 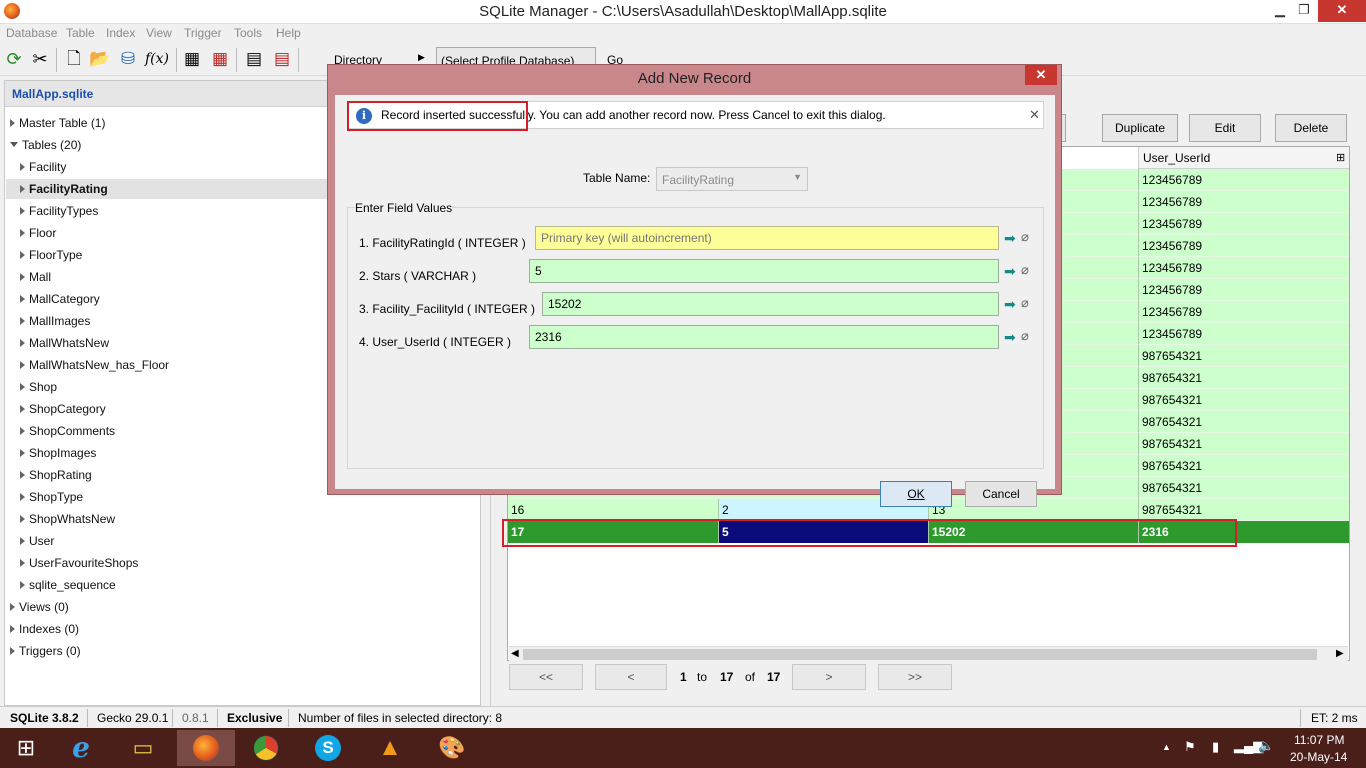 I want to click on menu-index: Index, so click(x=120, y=33).